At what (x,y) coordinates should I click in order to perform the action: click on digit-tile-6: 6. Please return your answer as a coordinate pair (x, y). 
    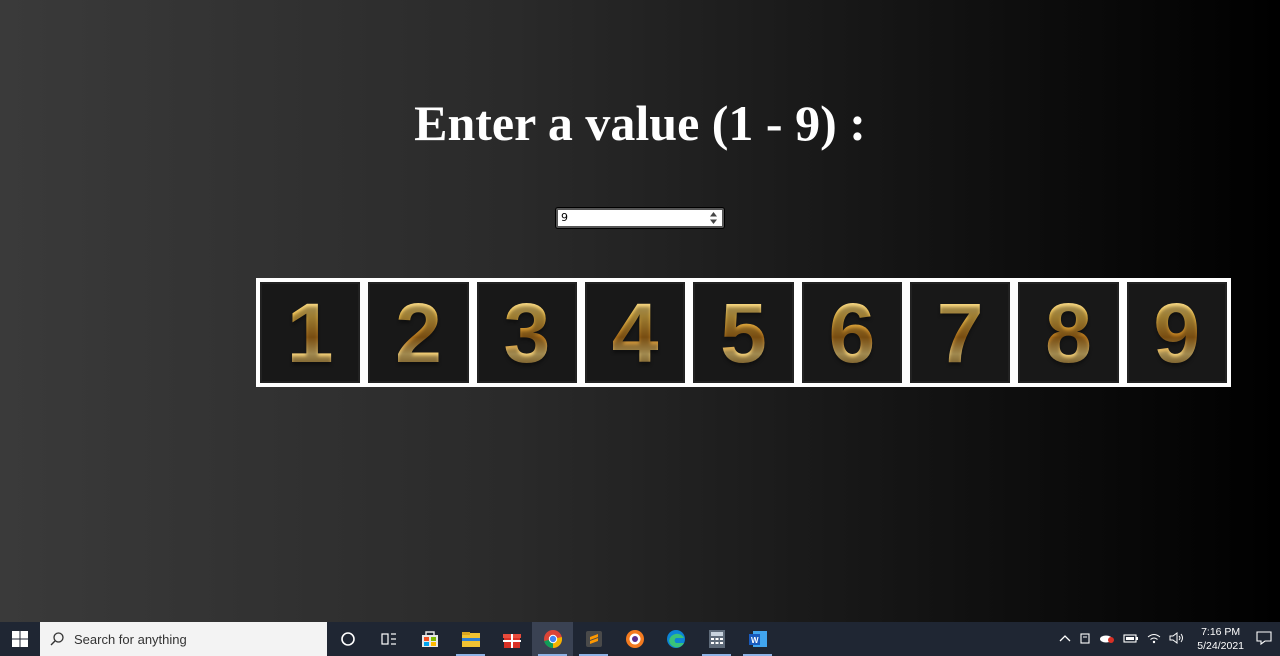
    Looking at the image, I should click on (851, 332).